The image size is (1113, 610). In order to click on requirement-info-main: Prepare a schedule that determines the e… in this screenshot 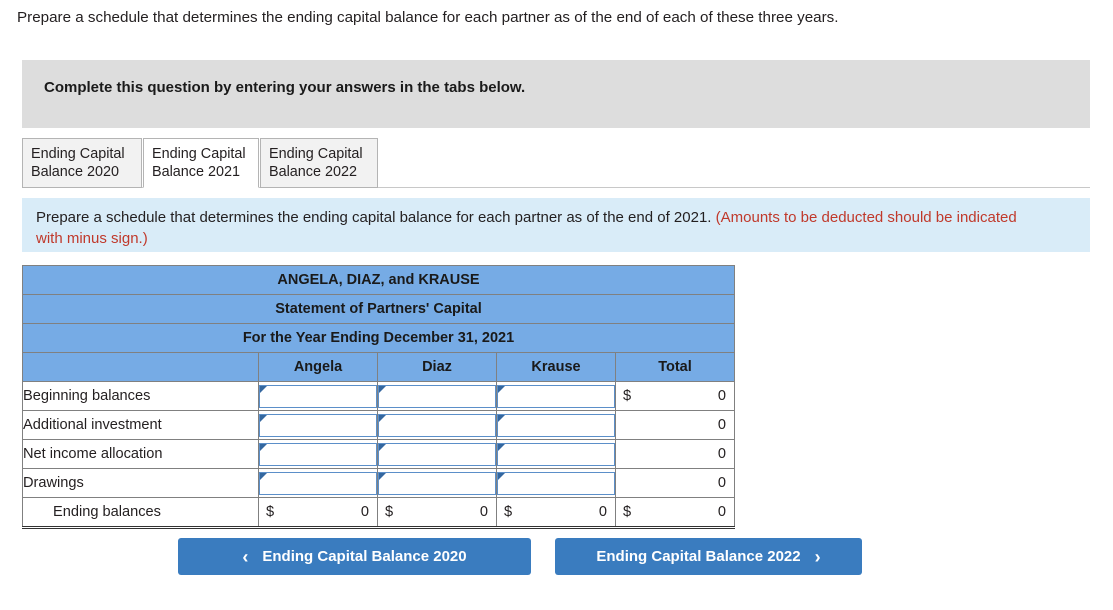, I will do `click(374, 217)`.